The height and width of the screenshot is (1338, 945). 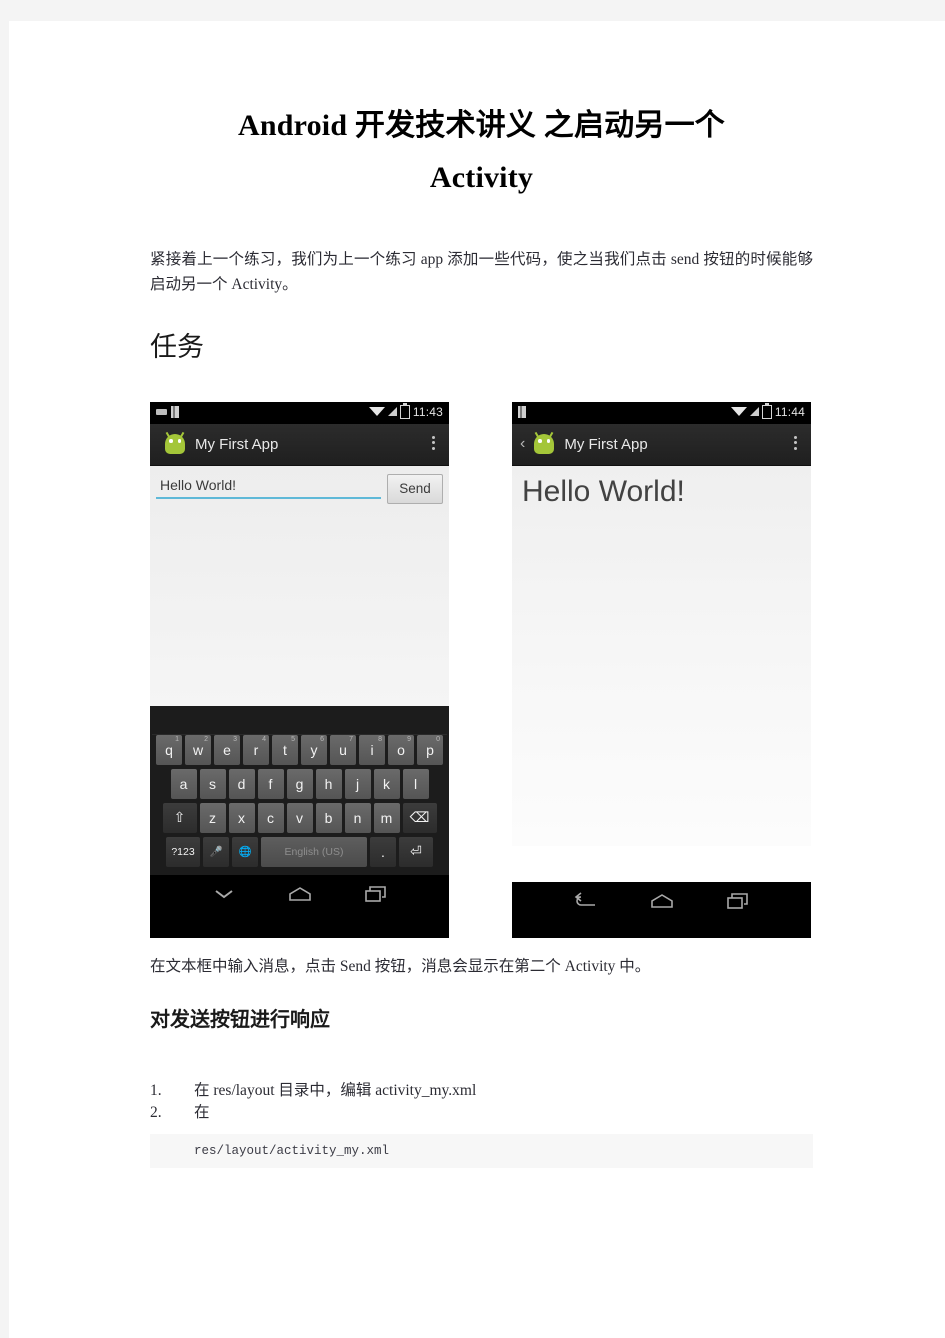 What do you see at coordinates (427, 411) in the screenshot?
I see `status-bar-clock: 11:43` at bounding box center [427, 411].